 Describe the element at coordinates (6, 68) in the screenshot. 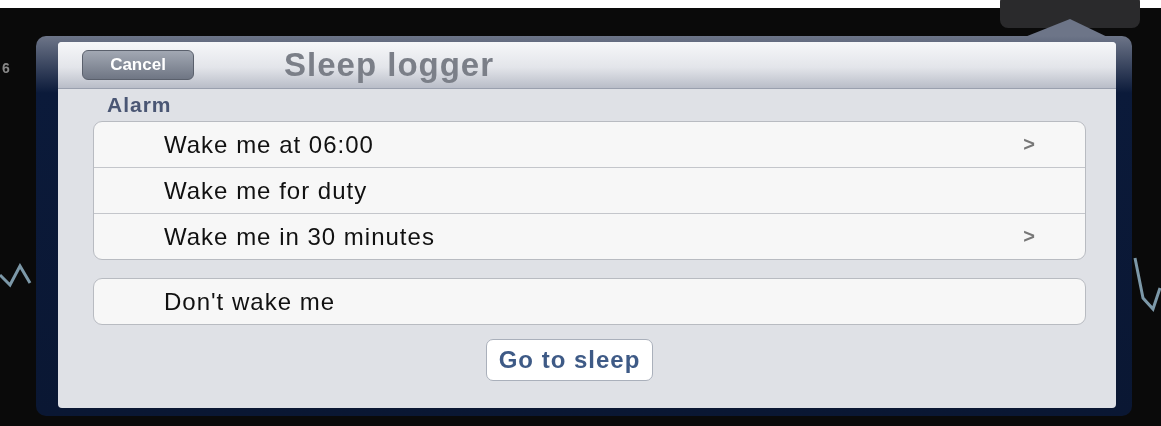

I see `axis-label: 6` at that location.